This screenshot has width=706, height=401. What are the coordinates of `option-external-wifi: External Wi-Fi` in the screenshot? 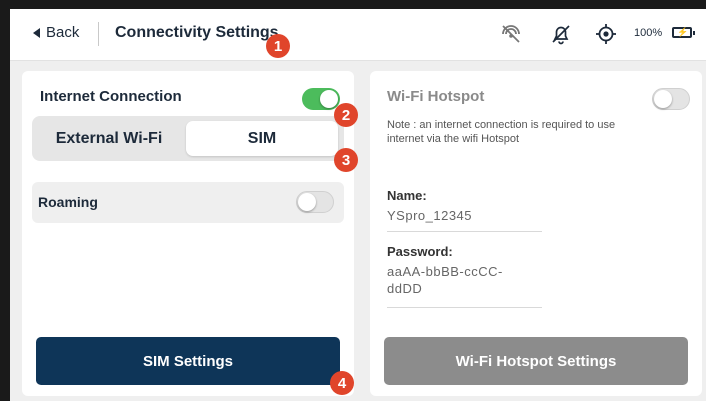 It's located at (109, 138).